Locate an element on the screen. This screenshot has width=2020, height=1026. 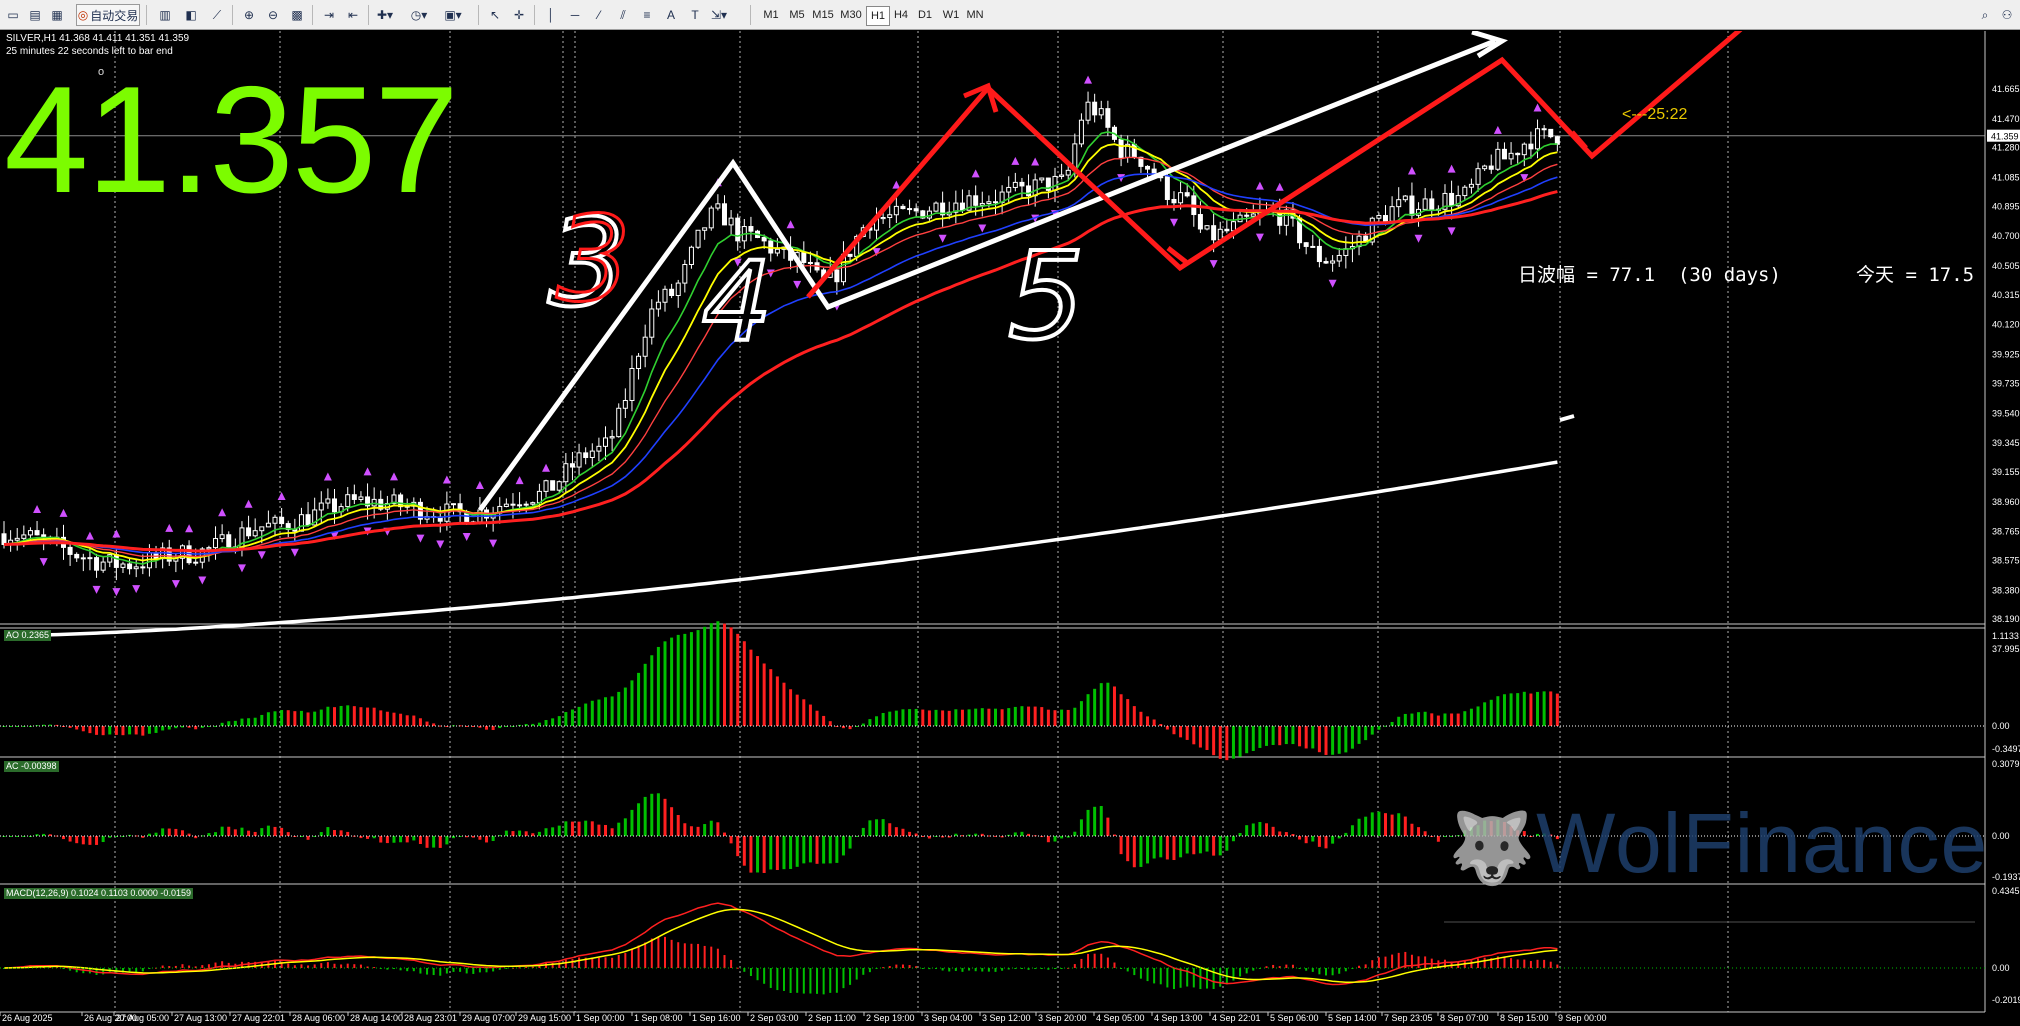
text-label-icon: T is located at coordinates (695, 15).